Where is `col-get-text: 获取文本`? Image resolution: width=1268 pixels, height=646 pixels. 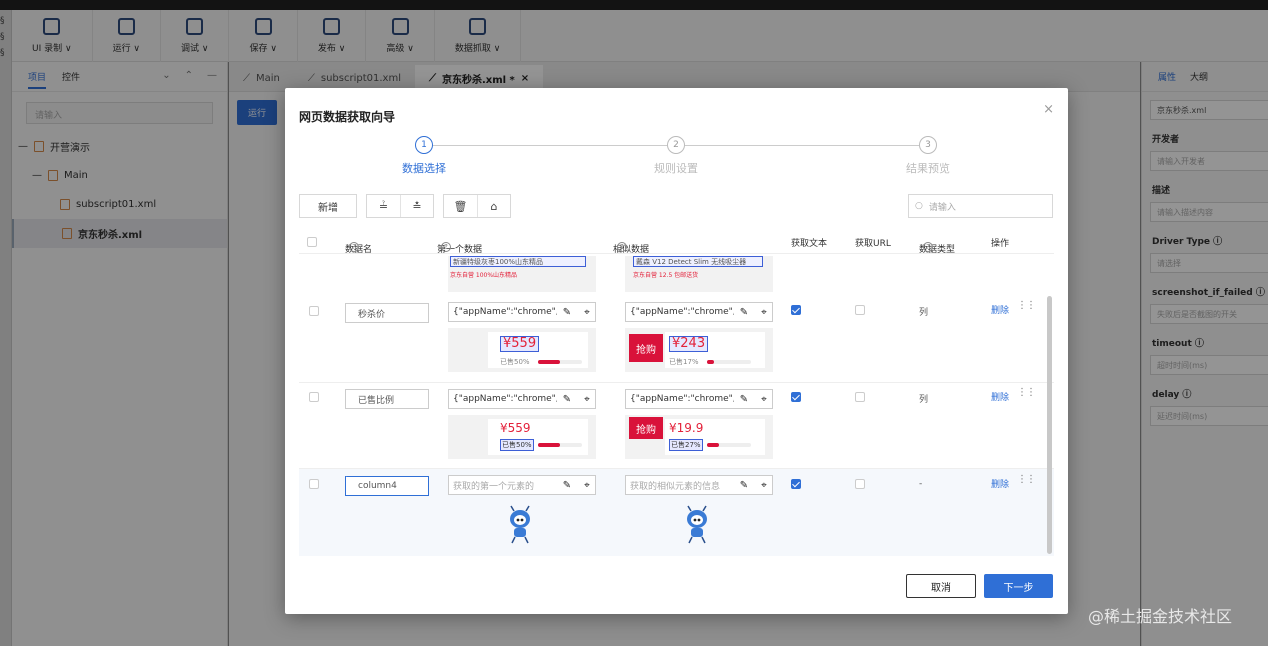
col-get-text: 获取文本 is located at coordinates (809, 244).